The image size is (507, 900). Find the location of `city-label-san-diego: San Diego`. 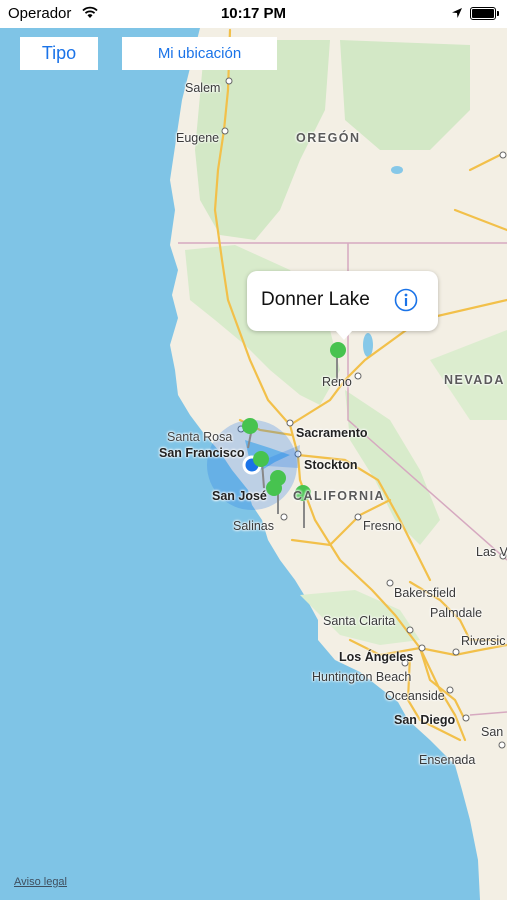

city-label-san-diego: San Diego is located at coordinates (425, 720).